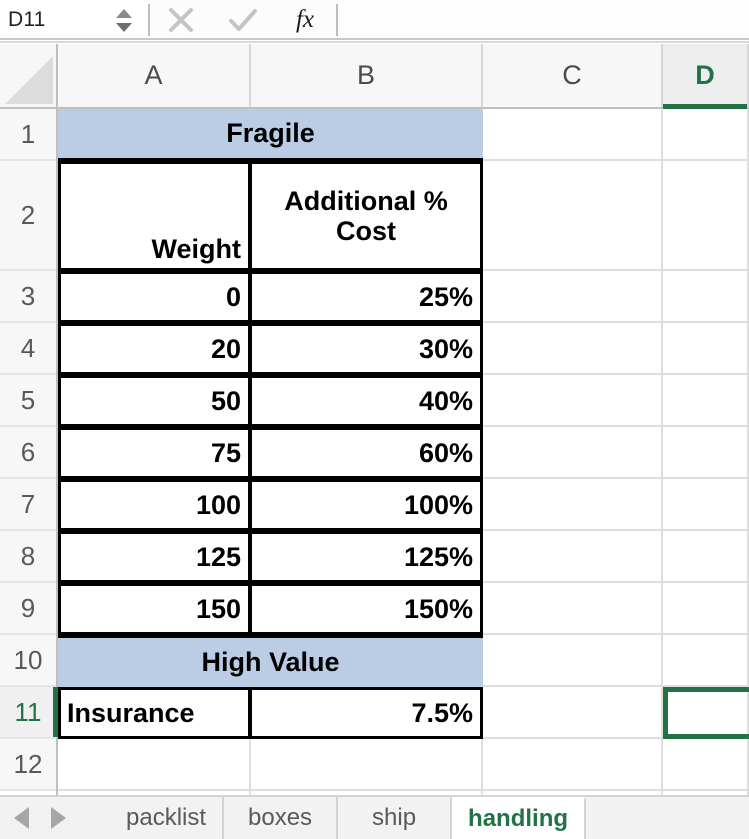 This screenshot has height=839, width=749. What do you see at coordinates (124, 20) in the screenshot?
I see `name-box-spinner` at bounding box center [124, 20].